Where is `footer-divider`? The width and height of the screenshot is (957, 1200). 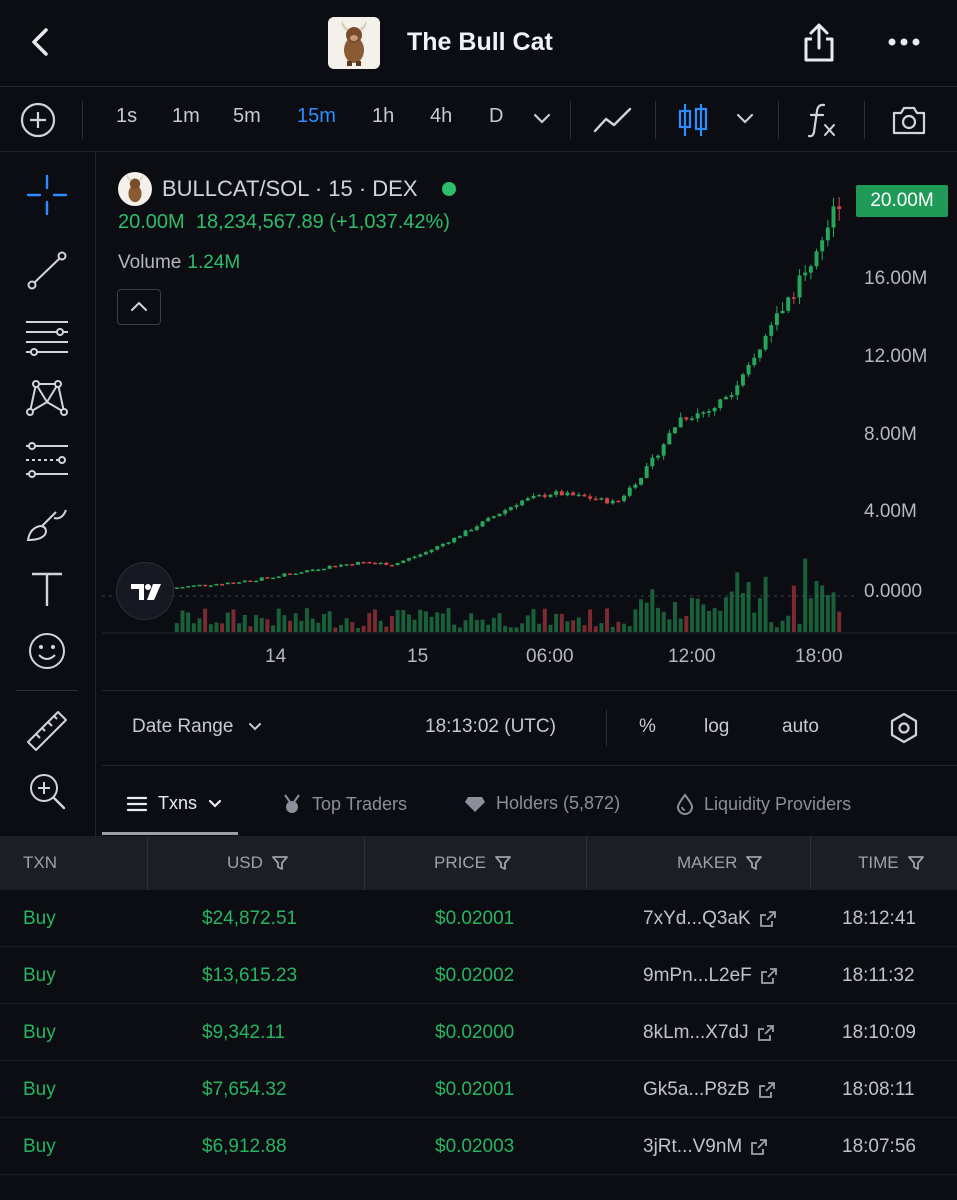
footer-divider is located at coordinates (606, 728).